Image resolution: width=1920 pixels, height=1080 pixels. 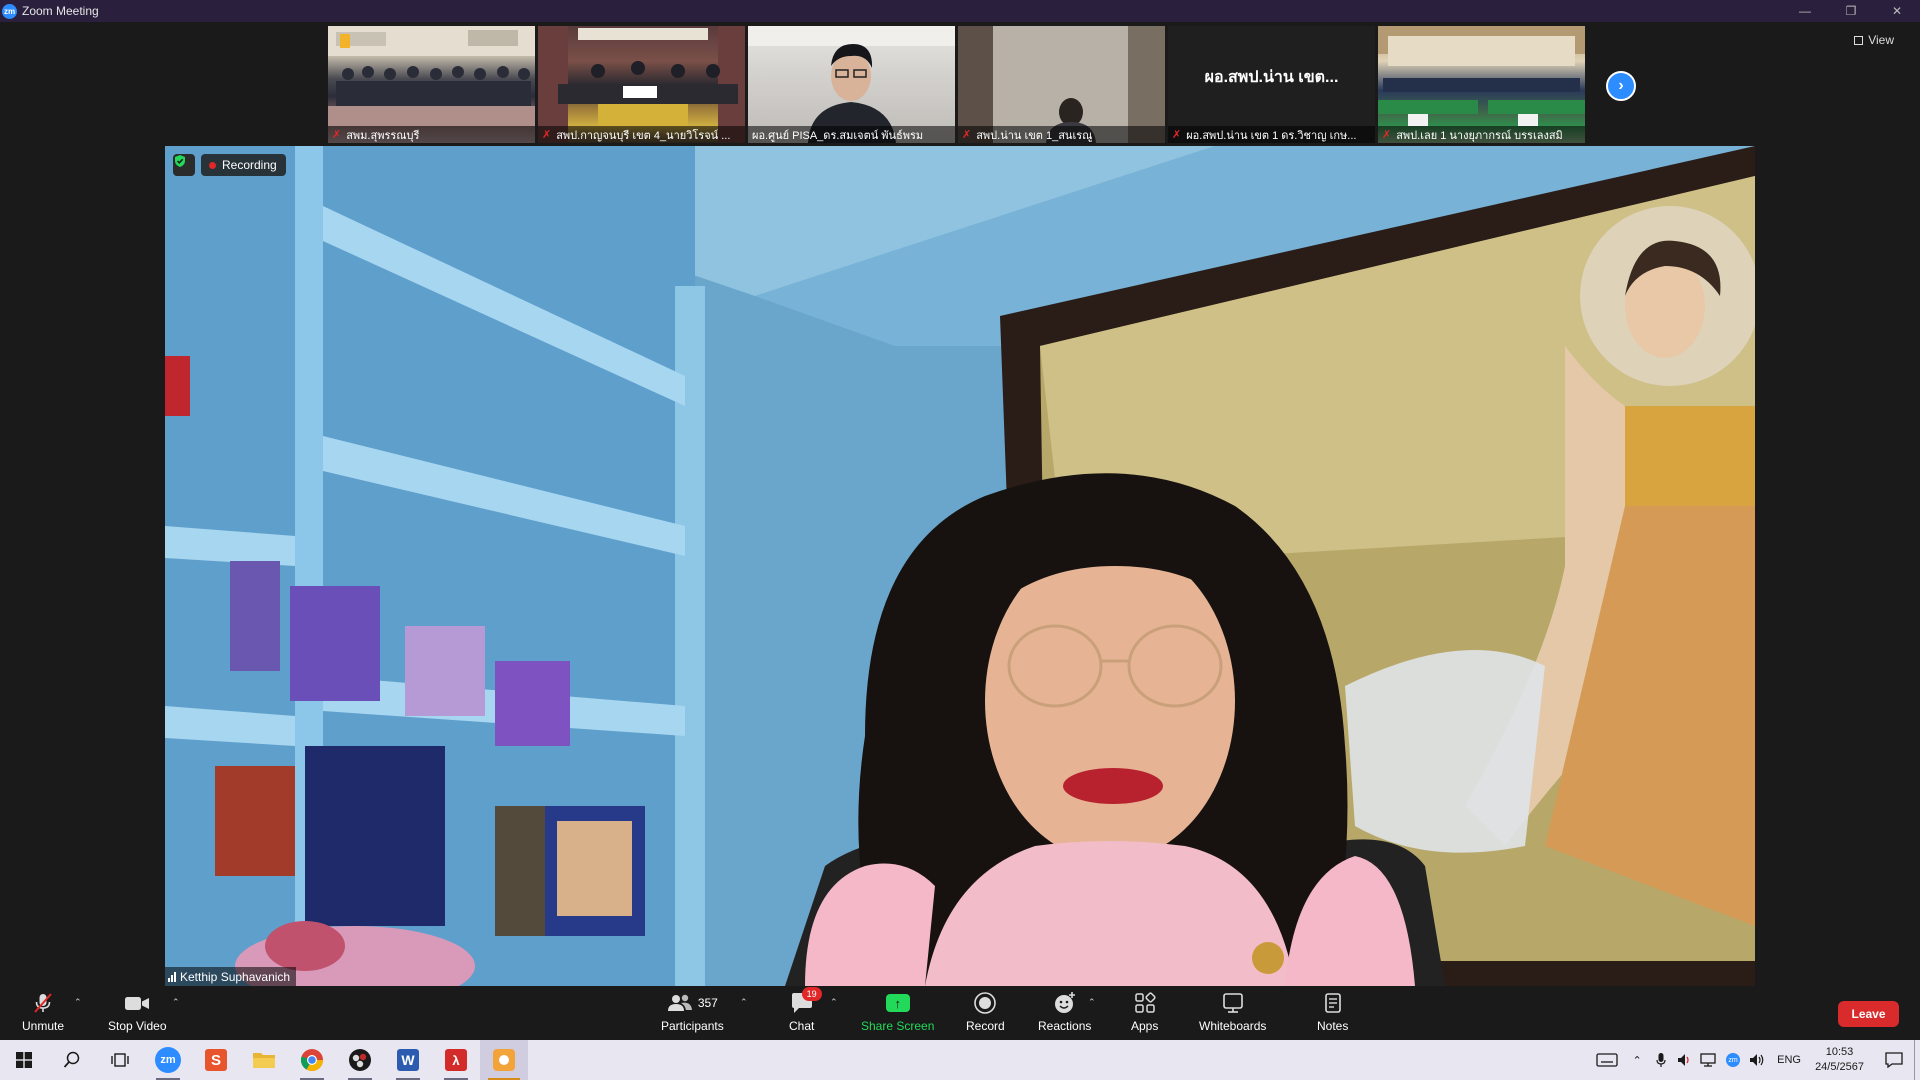 I want to click on system-tray: ⌃ zm ENG 10:53 24/5/2567, so click(x=1754, y=1060).